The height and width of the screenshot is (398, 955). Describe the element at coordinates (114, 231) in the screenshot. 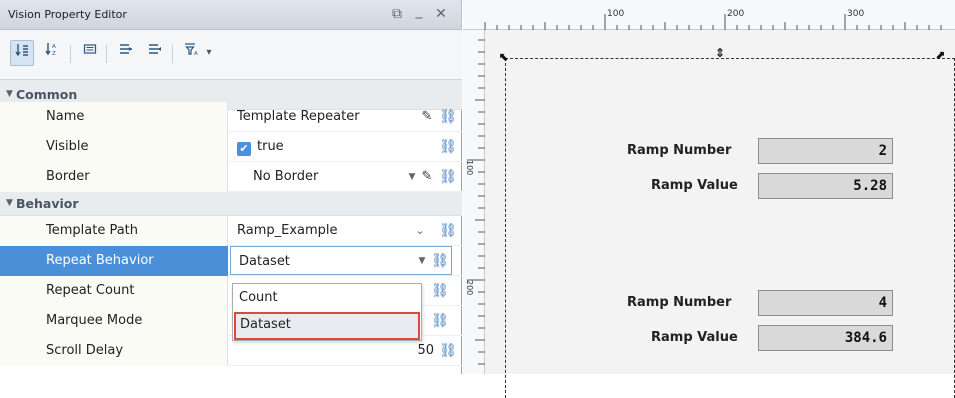

I see `property-name: Template Path` at that location.